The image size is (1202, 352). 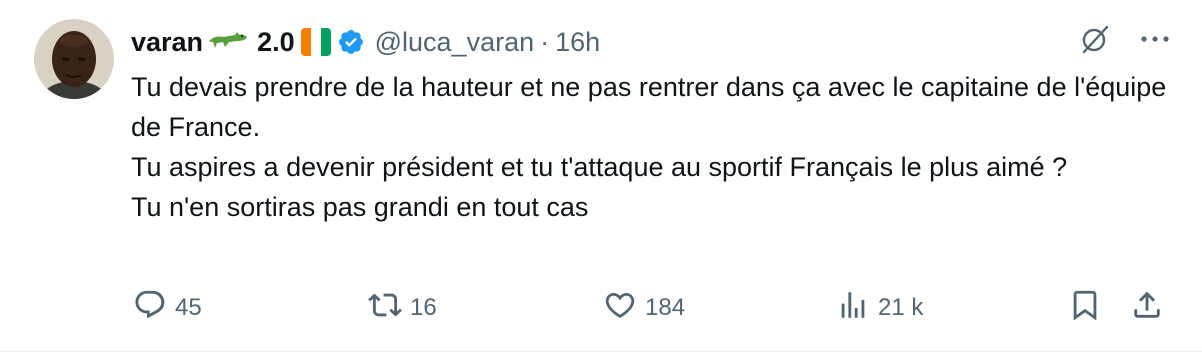 I want to click on author-handle: @luca_varan, so click(x=455, y=42).